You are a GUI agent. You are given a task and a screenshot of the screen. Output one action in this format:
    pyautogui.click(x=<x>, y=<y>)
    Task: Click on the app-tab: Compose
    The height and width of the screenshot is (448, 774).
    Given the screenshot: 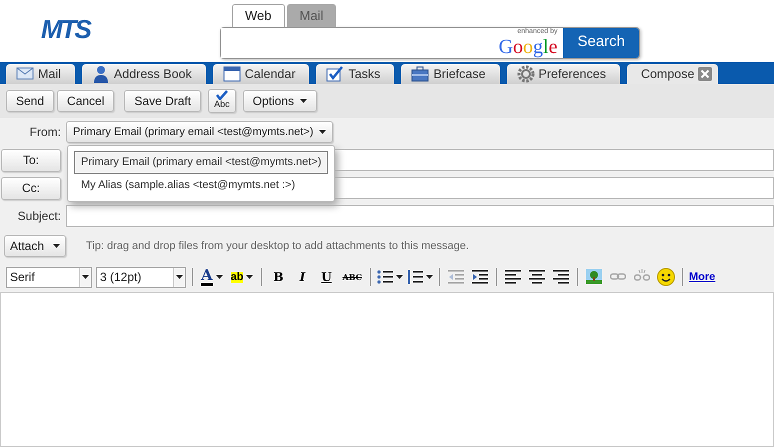 What is the action you would take?
    pyautogui.click(x=672, y=74)
    